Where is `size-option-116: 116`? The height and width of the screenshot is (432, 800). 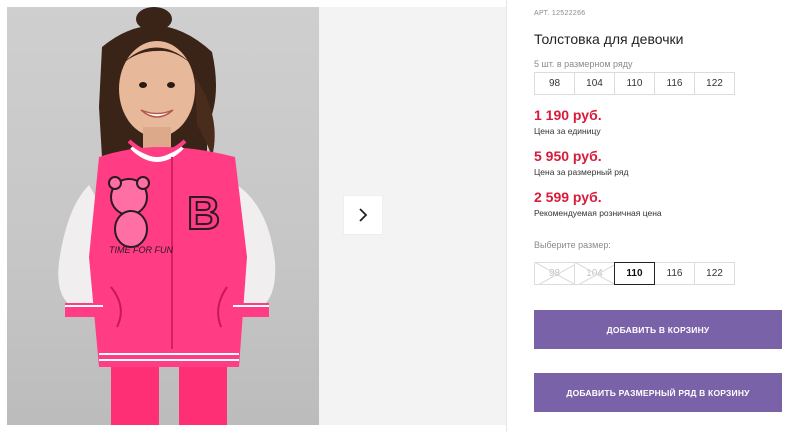 size-option-116: 116 is located at coordinates (674, 273).